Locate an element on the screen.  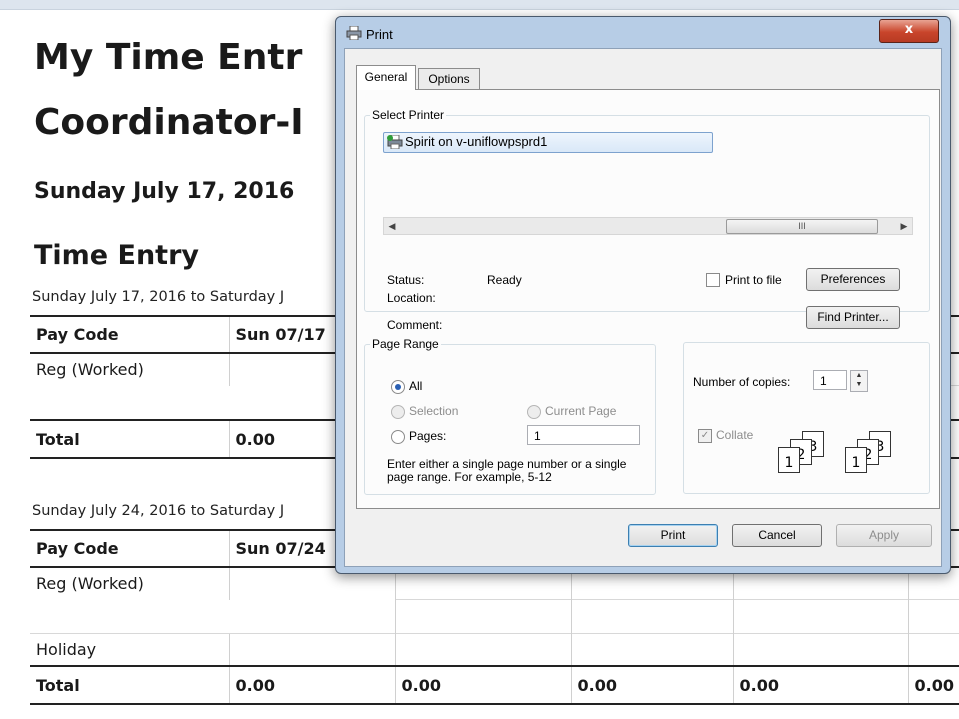
report-date-heading: Sunday July 17, 2016 is located at coordinates (164, 191).